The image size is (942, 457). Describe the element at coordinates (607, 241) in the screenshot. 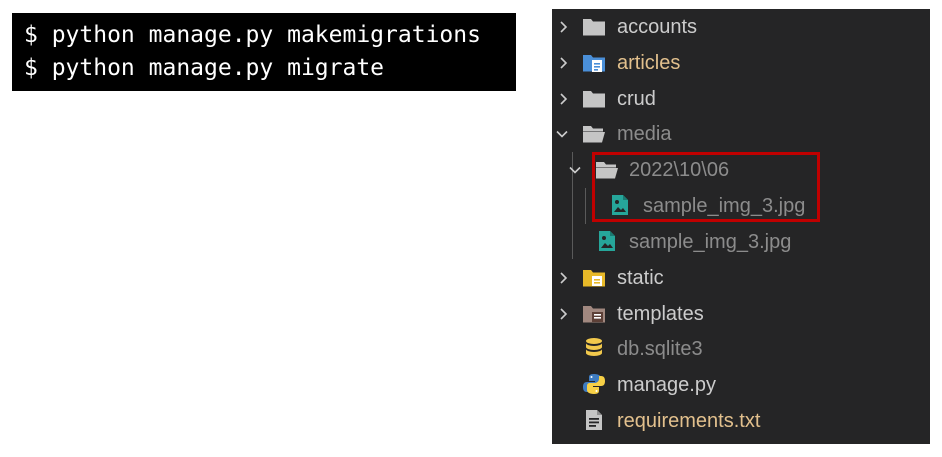

I see `image-file-icon` at that location.